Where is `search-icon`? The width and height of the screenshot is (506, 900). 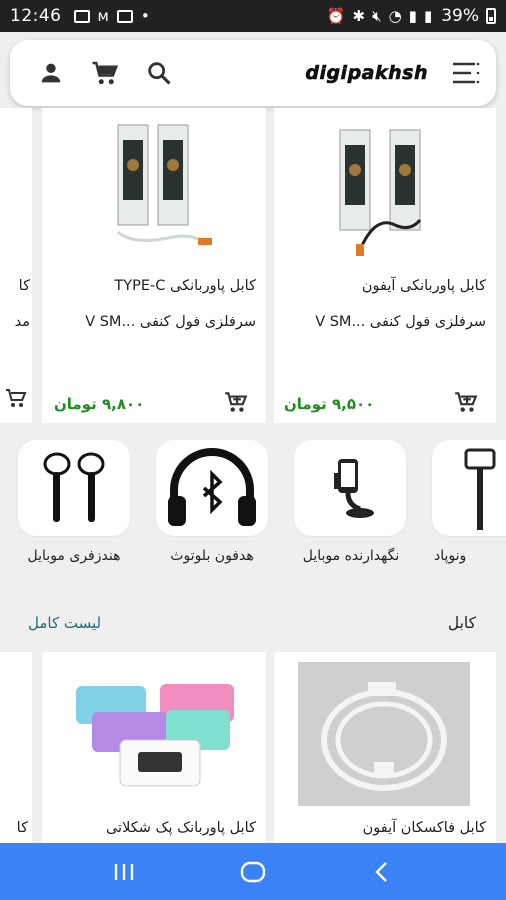 search-icon is located at coordinates (159, 73).